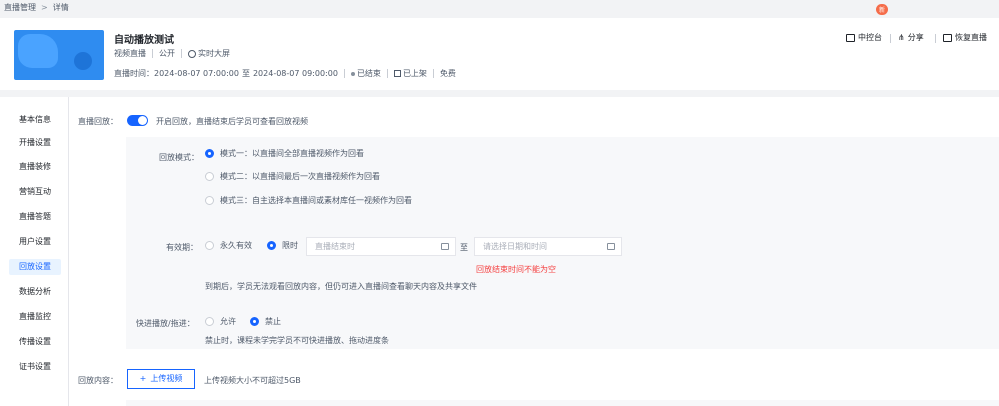  I want to click on replay-toggle-label: 直播回放：, so click(98, 121).